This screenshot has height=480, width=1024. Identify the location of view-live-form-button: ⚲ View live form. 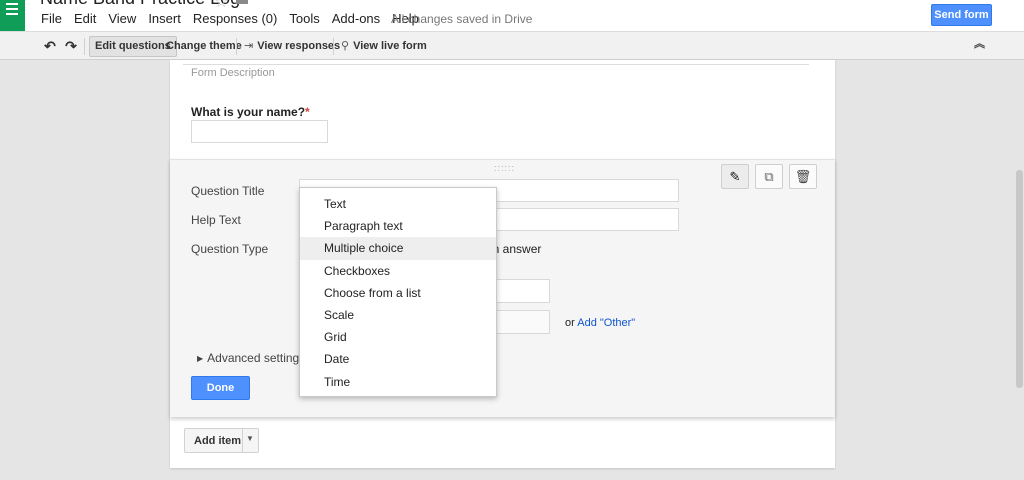
(384, 46).